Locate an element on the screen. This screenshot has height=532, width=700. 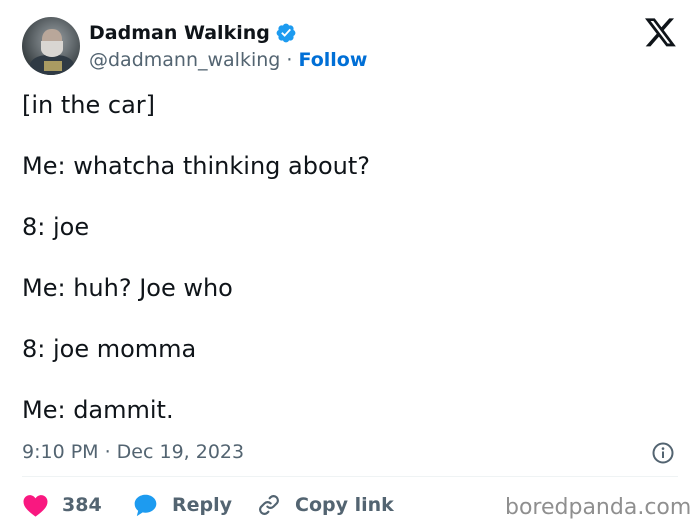
copy-link-label: Copy link is located at coordinates (344, 505).